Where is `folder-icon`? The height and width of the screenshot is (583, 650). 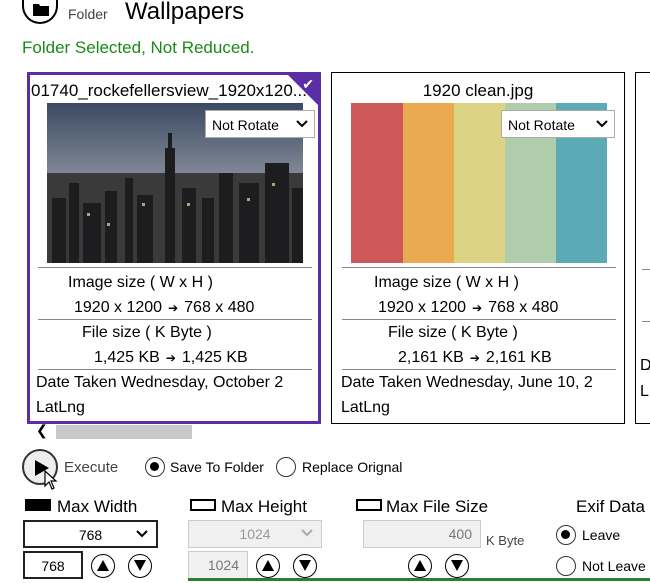 folder-icon is located at coordinates (41, 10).